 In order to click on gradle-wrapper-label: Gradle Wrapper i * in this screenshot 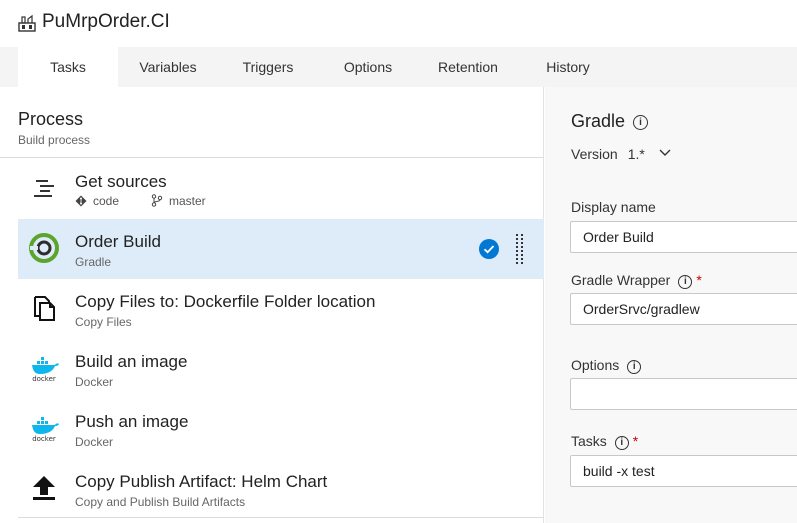, I will do `click(636, 280)`.